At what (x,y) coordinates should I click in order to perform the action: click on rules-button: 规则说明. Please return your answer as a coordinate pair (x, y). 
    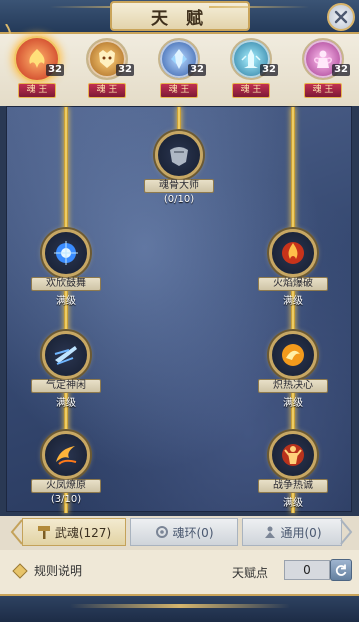
    Looking at the image, I should click on (47, 570).